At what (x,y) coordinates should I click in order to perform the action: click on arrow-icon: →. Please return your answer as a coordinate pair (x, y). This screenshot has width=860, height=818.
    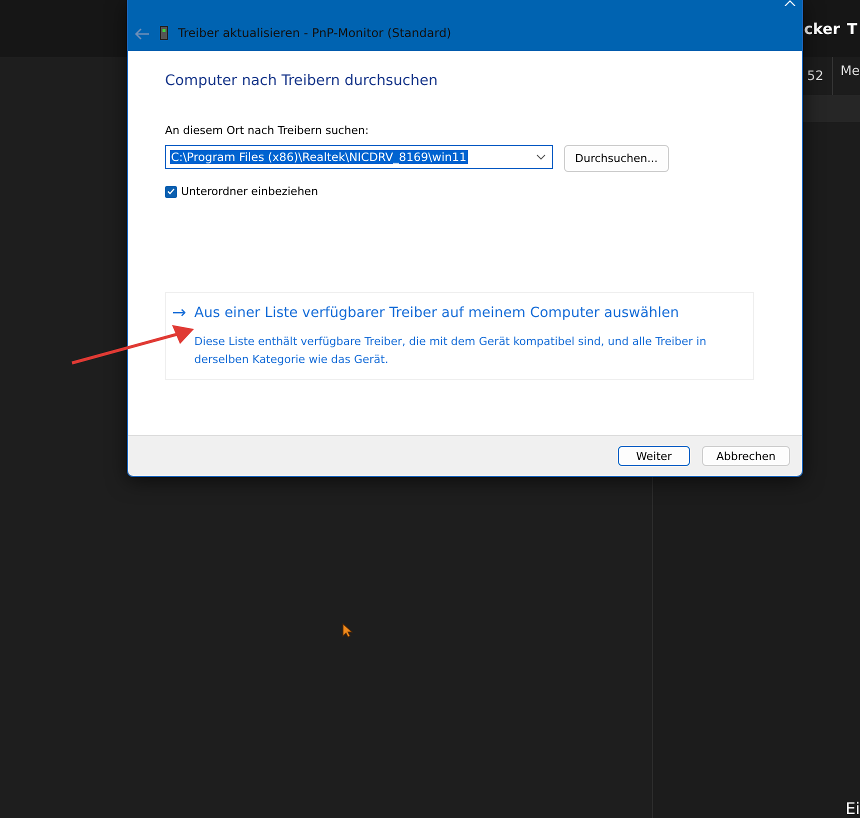
    Looking at the image, I should click on (179, 313).